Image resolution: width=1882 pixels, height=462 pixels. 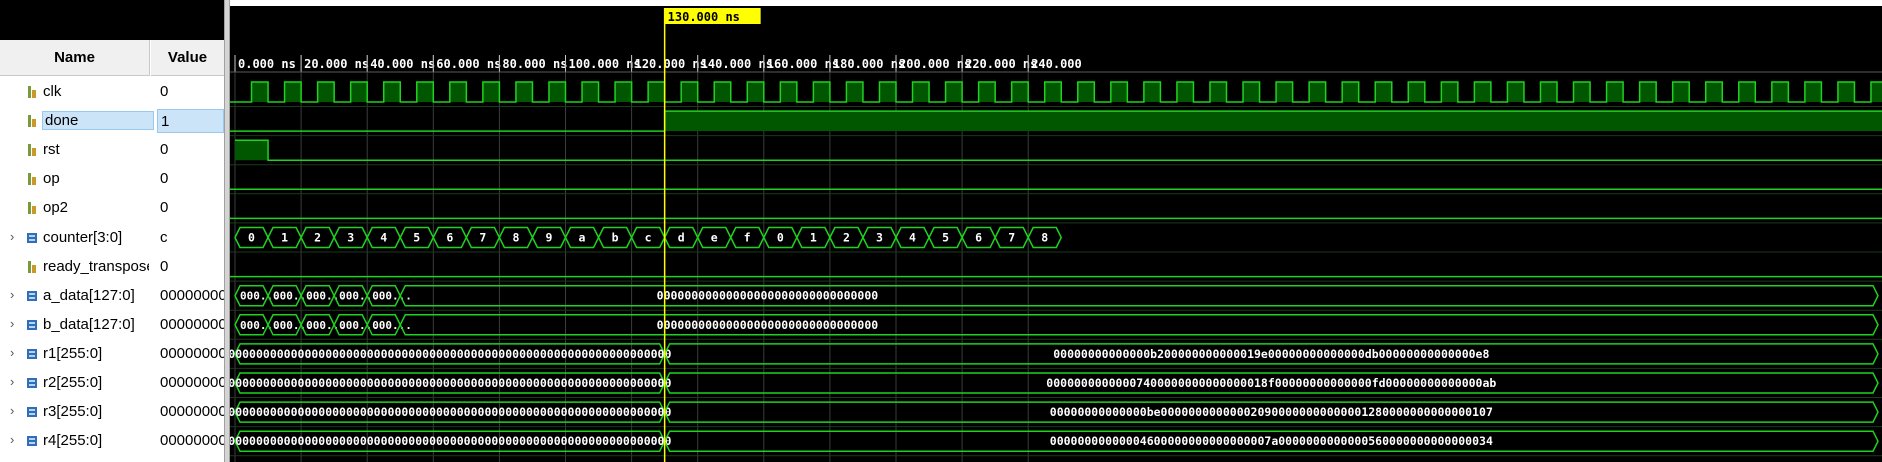 I want to click on tick-label: 240.000, so click(x=1056, y=64).